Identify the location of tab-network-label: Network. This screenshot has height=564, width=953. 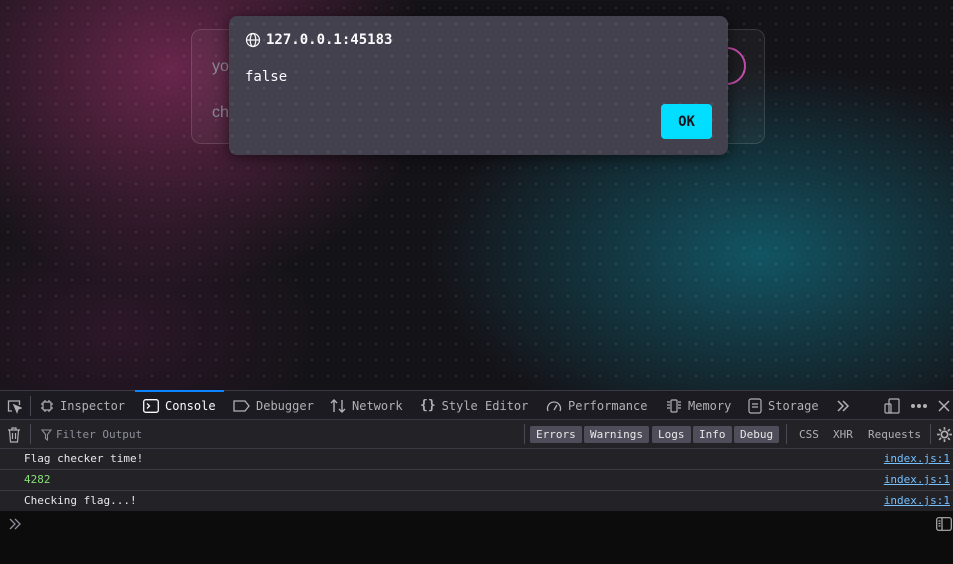
(377, 405).